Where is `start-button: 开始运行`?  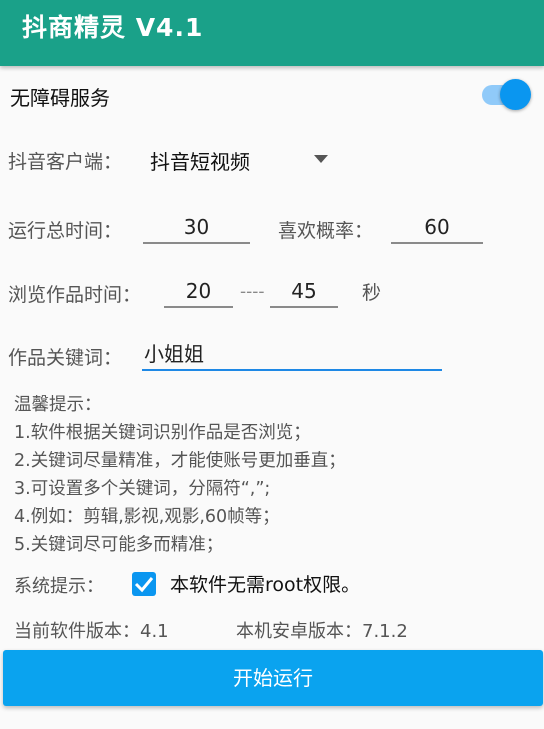 start-button: 开始运行 is located at coordinates (273, 678).